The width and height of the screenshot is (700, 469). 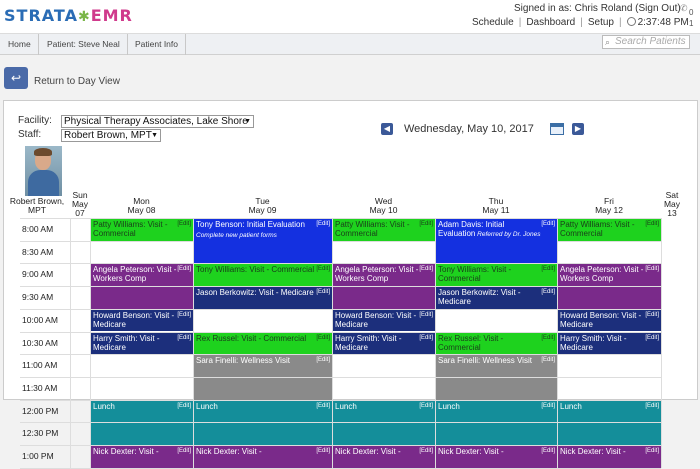 I want to click on appointment-text: Sara Finelli: Wellness Visit, so click(x=485, y=361).